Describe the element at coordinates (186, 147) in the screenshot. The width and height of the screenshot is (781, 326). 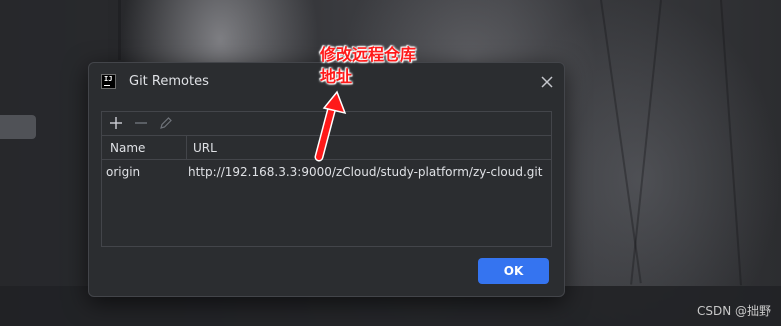
I see `column-divider` at that location.